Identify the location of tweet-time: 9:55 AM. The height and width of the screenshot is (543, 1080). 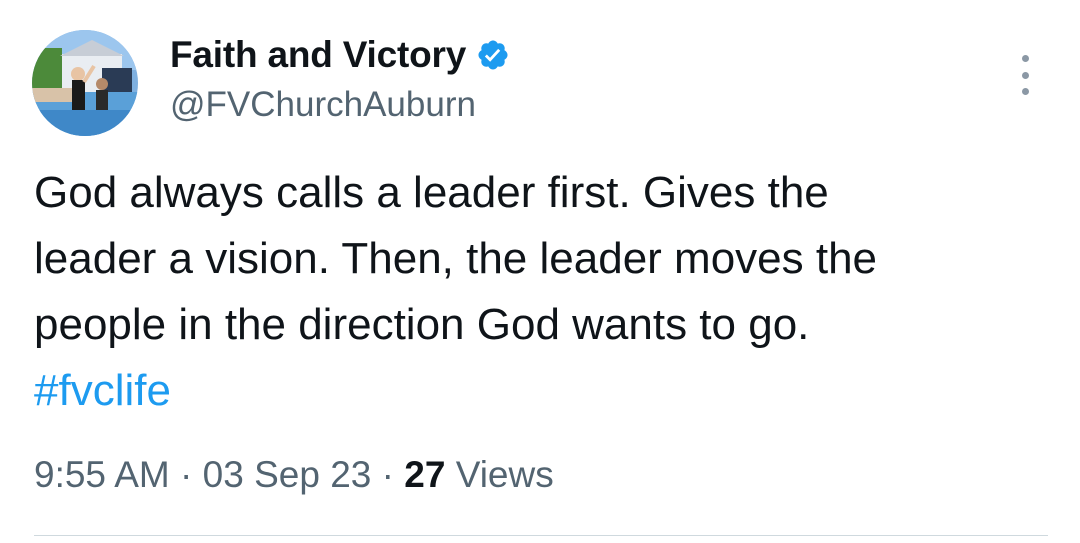
(102, 474).